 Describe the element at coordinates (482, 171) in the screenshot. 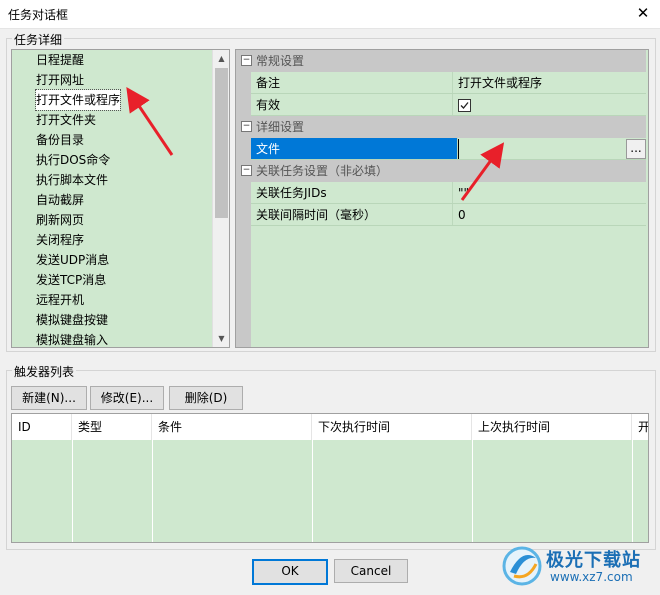

I see `annotation-arrow-file` at that location.